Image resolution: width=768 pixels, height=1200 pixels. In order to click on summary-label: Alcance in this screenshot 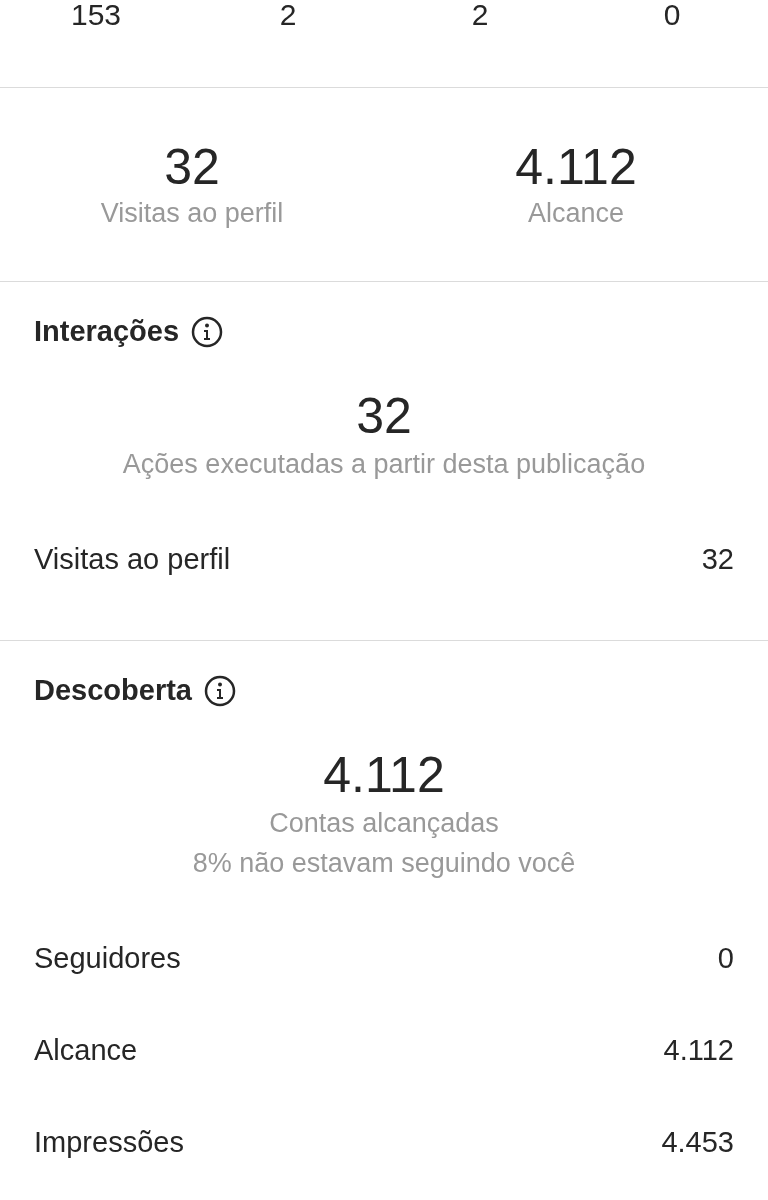, I will do `click(576, 213)`.